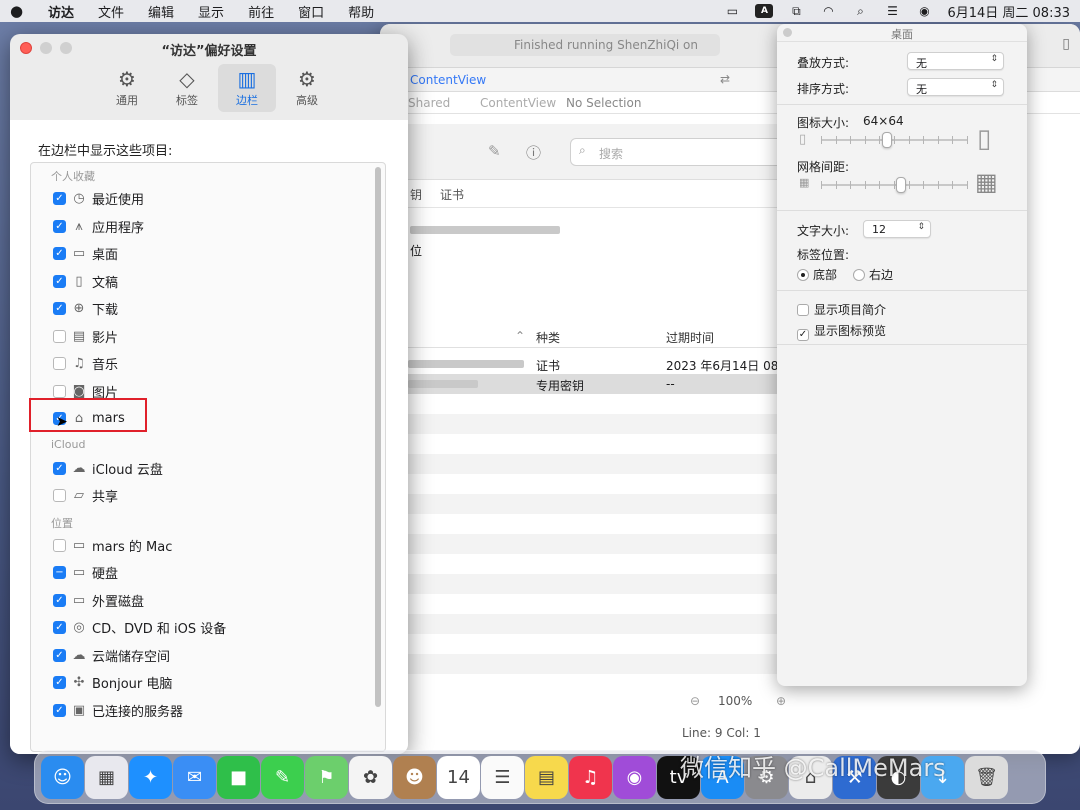 The width and height of the screenshot is (1080, 810). I want to click on show-info-option: 显示项目简介, so click(841, 309).